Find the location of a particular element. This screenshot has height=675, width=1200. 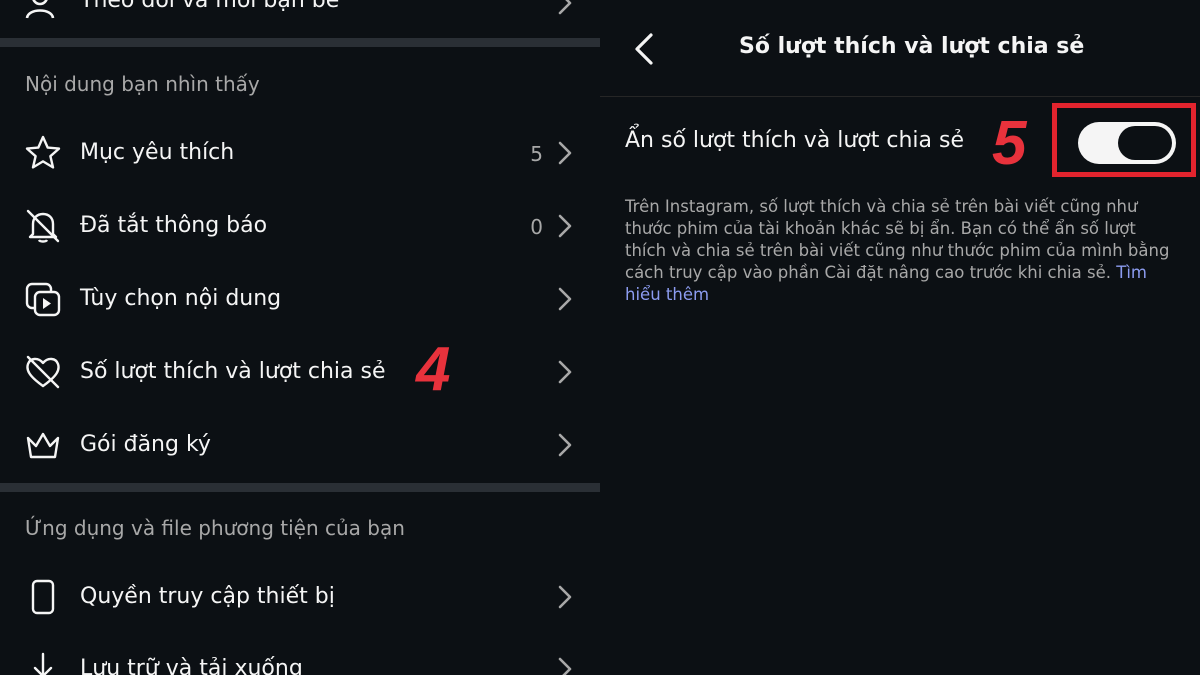

menu-item-favorites: Mục yêu thích 5 is located at coordinates (300, 153).